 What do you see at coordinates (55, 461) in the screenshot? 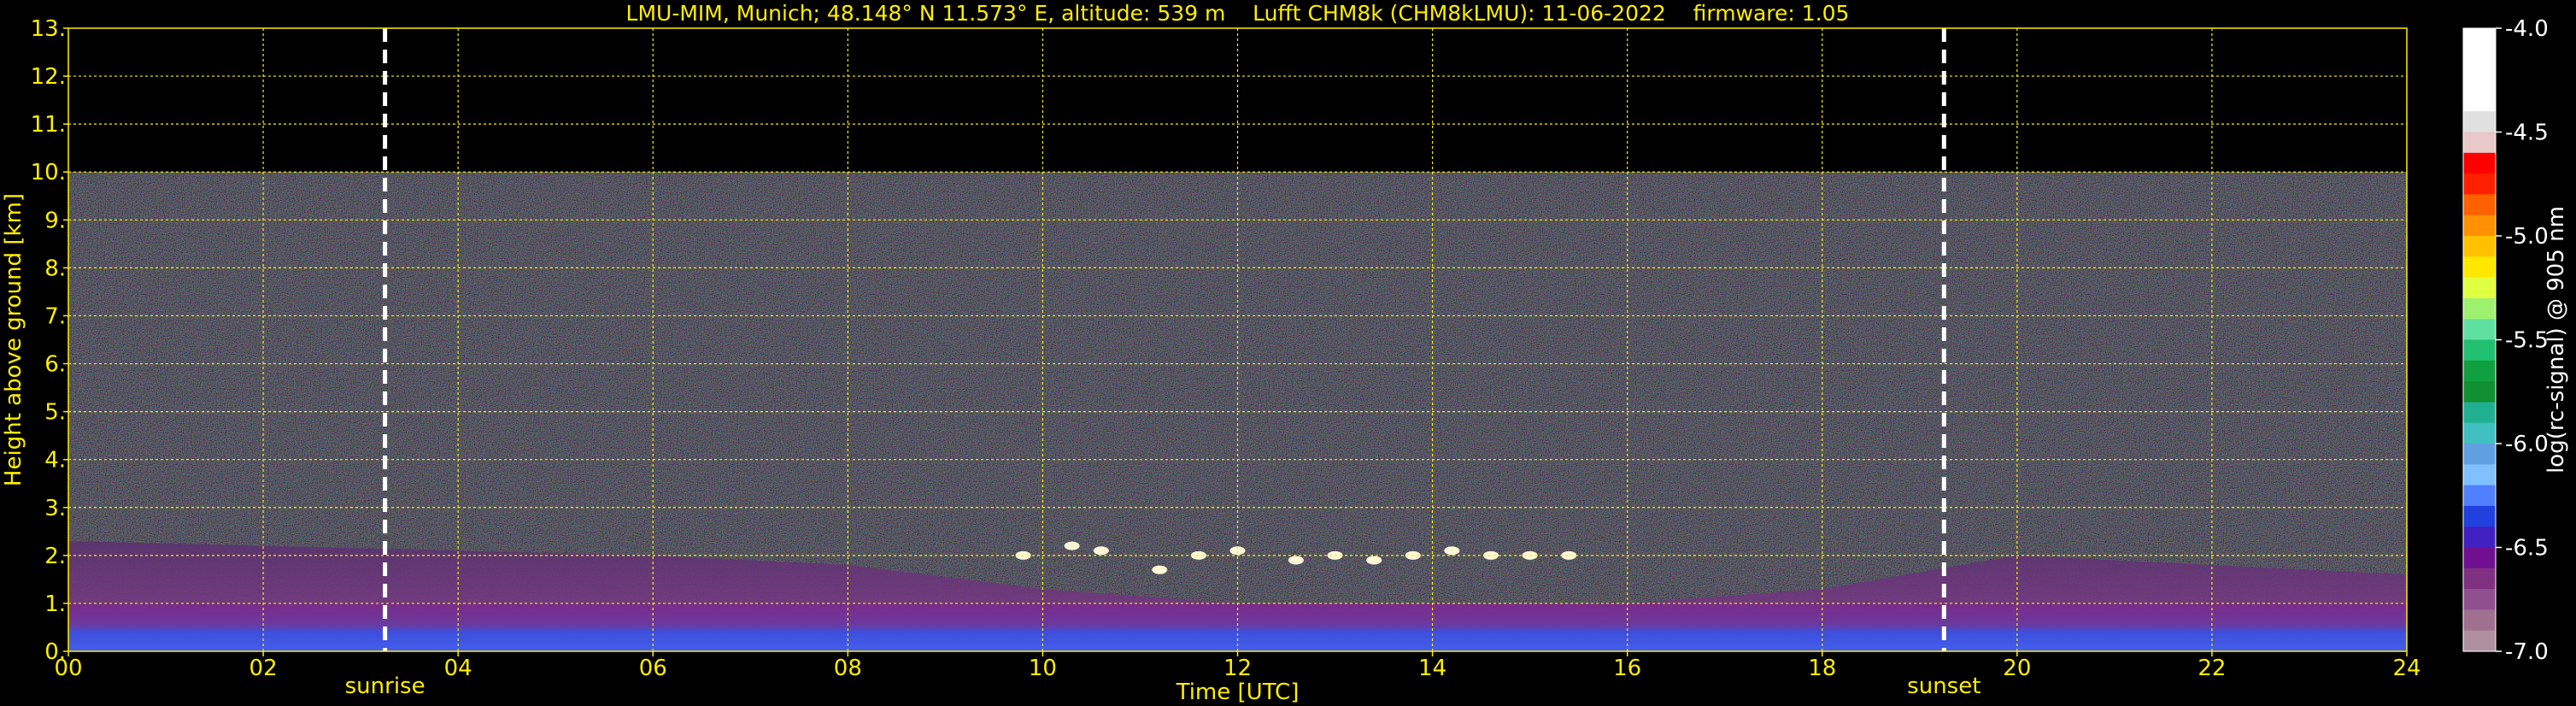
I see `y-tick-label: 4.` at bounding box center [55, 461].